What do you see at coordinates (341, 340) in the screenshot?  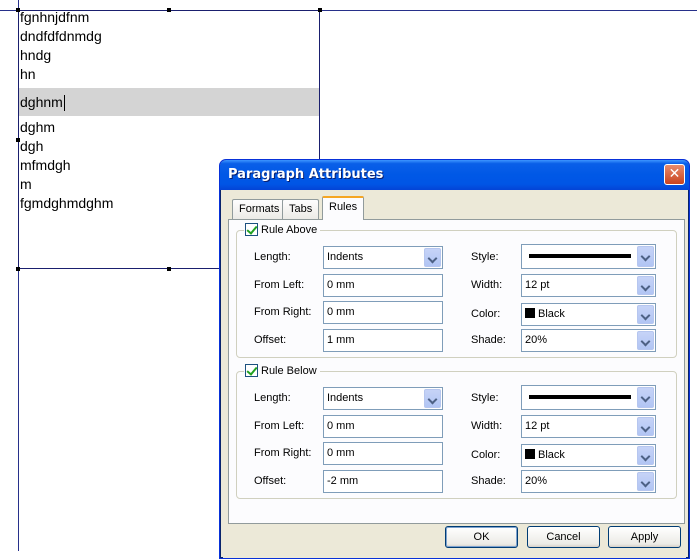 I see `offset-value: 1 mm` at bounding box center [341, 340].